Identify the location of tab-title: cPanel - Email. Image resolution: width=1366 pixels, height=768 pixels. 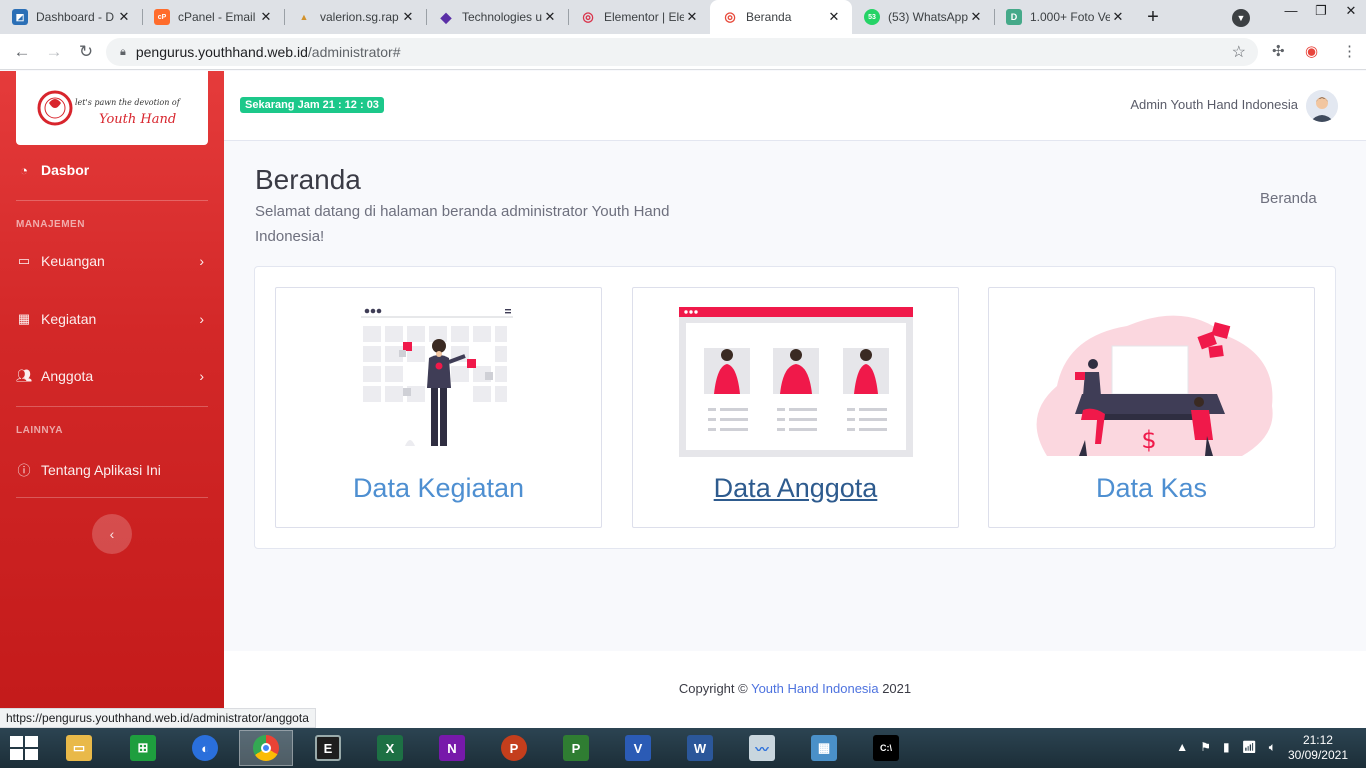
(217, 17).